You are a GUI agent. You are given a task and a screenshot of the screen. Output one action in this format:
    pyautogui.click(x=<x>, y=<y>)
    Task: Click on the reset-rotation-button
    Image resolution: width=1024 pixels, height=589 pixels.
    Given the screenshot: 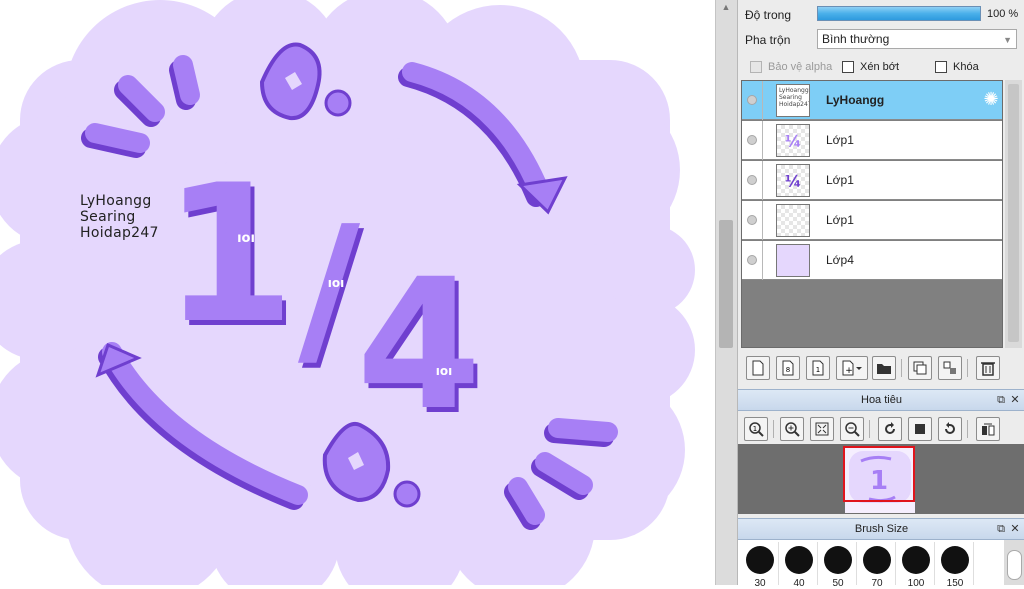 What is the action you would take?
    pyautogui.click(x=920, y=429)
    